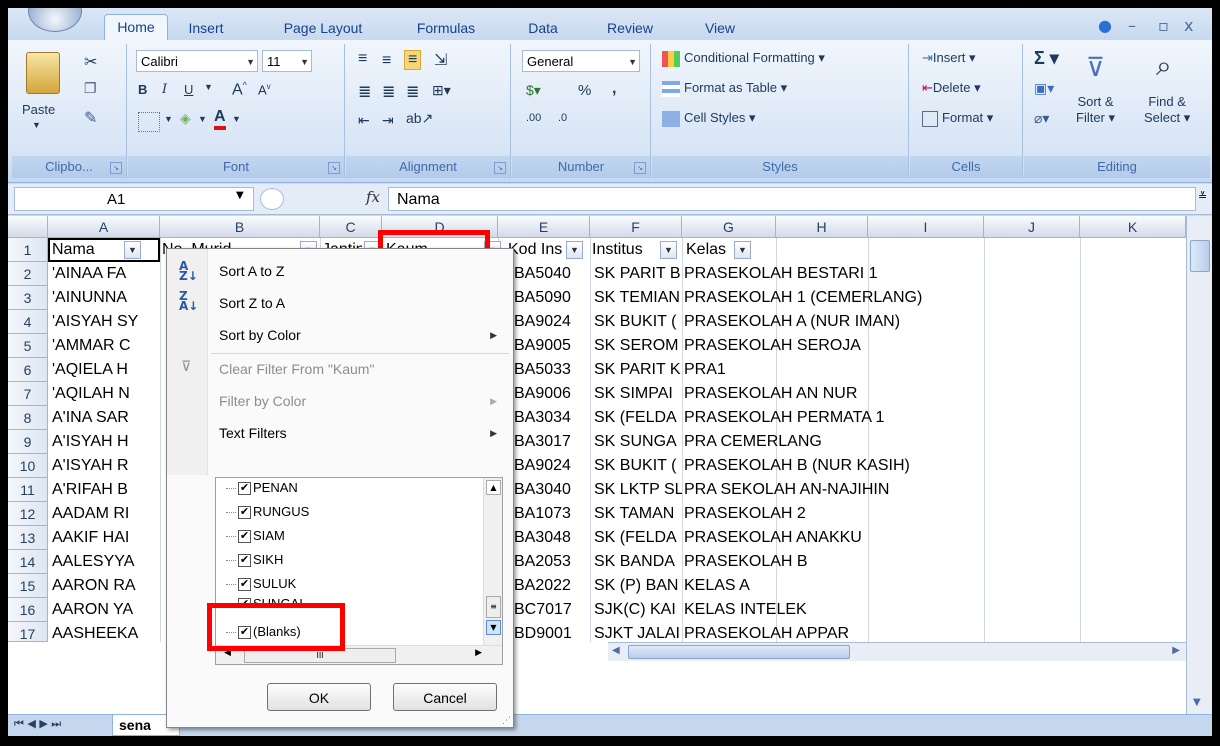 The height and width of the screenshot is (746, 1220). What do you see at coordinates (1163, 25) in the screenshot?
I see `restore-icon: ▫` at bounding box center [1163, 25].